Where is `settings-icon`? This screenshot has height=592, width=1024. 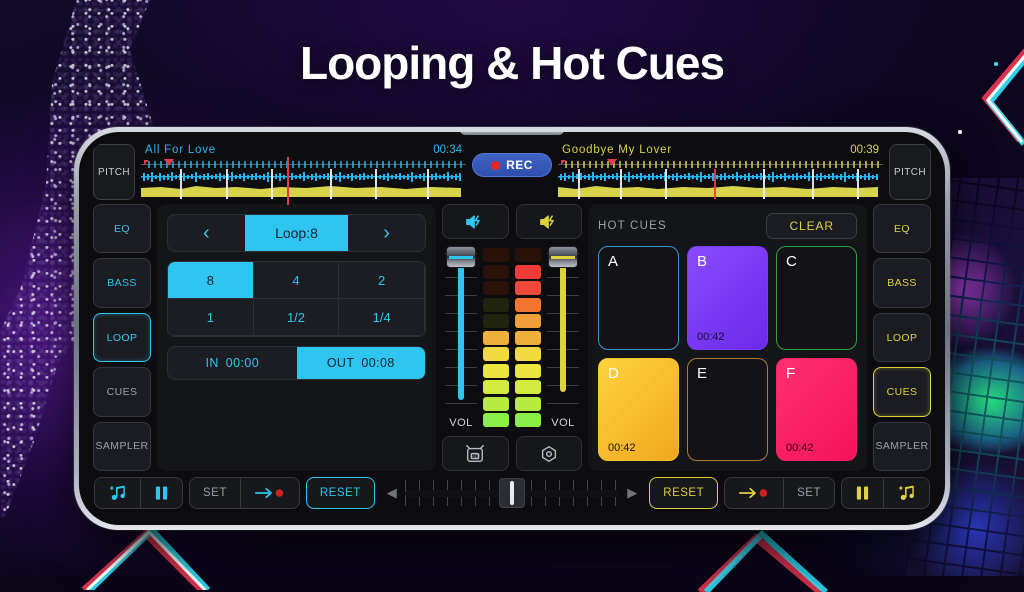
settings-icon is located at coordinates (549, 453).